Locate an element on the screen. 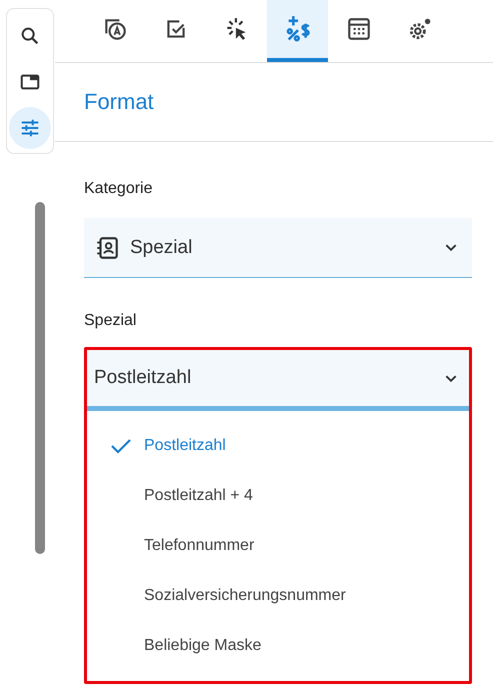  category-dropdown: Spezial is located at coordinates (278, 248).